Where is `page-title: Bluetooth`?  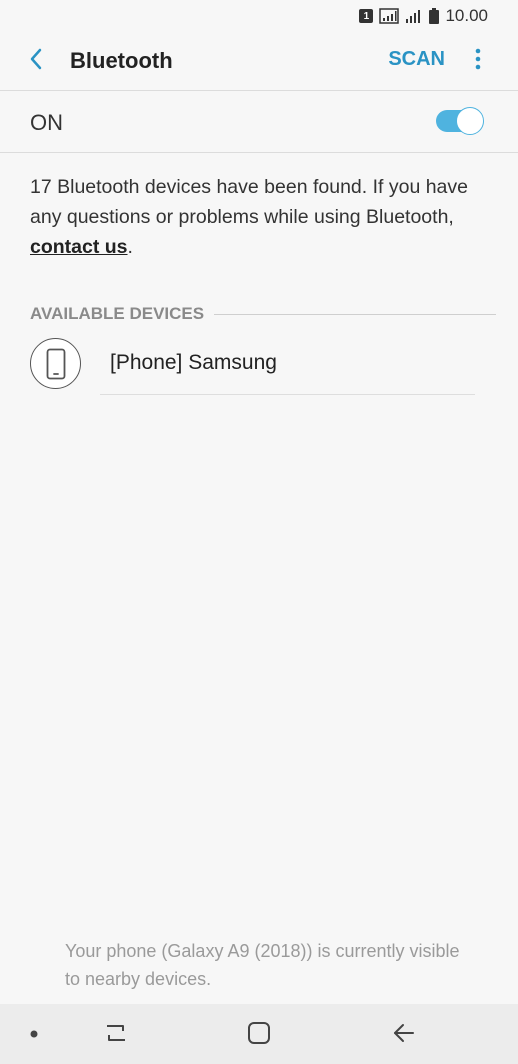
page-title: Bluetooth is located at coordinates (121, 60).